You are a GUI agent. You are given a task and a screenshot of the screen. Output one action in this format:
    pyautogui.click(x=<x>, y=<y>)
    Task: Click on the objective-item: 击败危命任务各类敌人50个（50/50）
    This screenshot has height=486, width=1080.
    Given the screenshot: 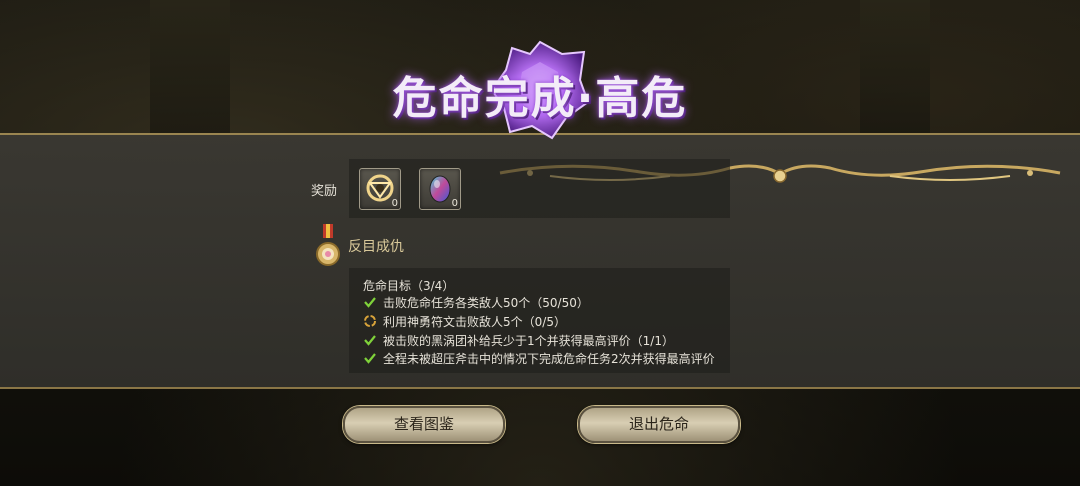 What is the action you would take?
    pyautogui.click(x=476, y=303)
    